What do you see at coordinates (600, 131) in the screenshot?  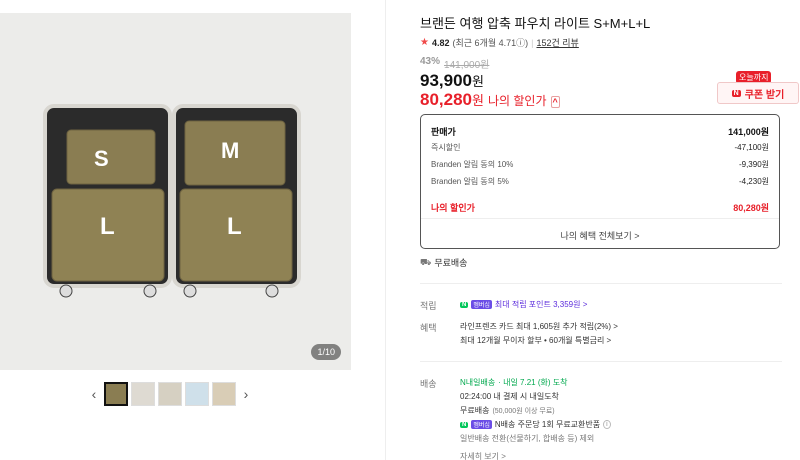 I see `benefit-row-list-price: 판매가 141,000원` at bounding box center [600, 131].